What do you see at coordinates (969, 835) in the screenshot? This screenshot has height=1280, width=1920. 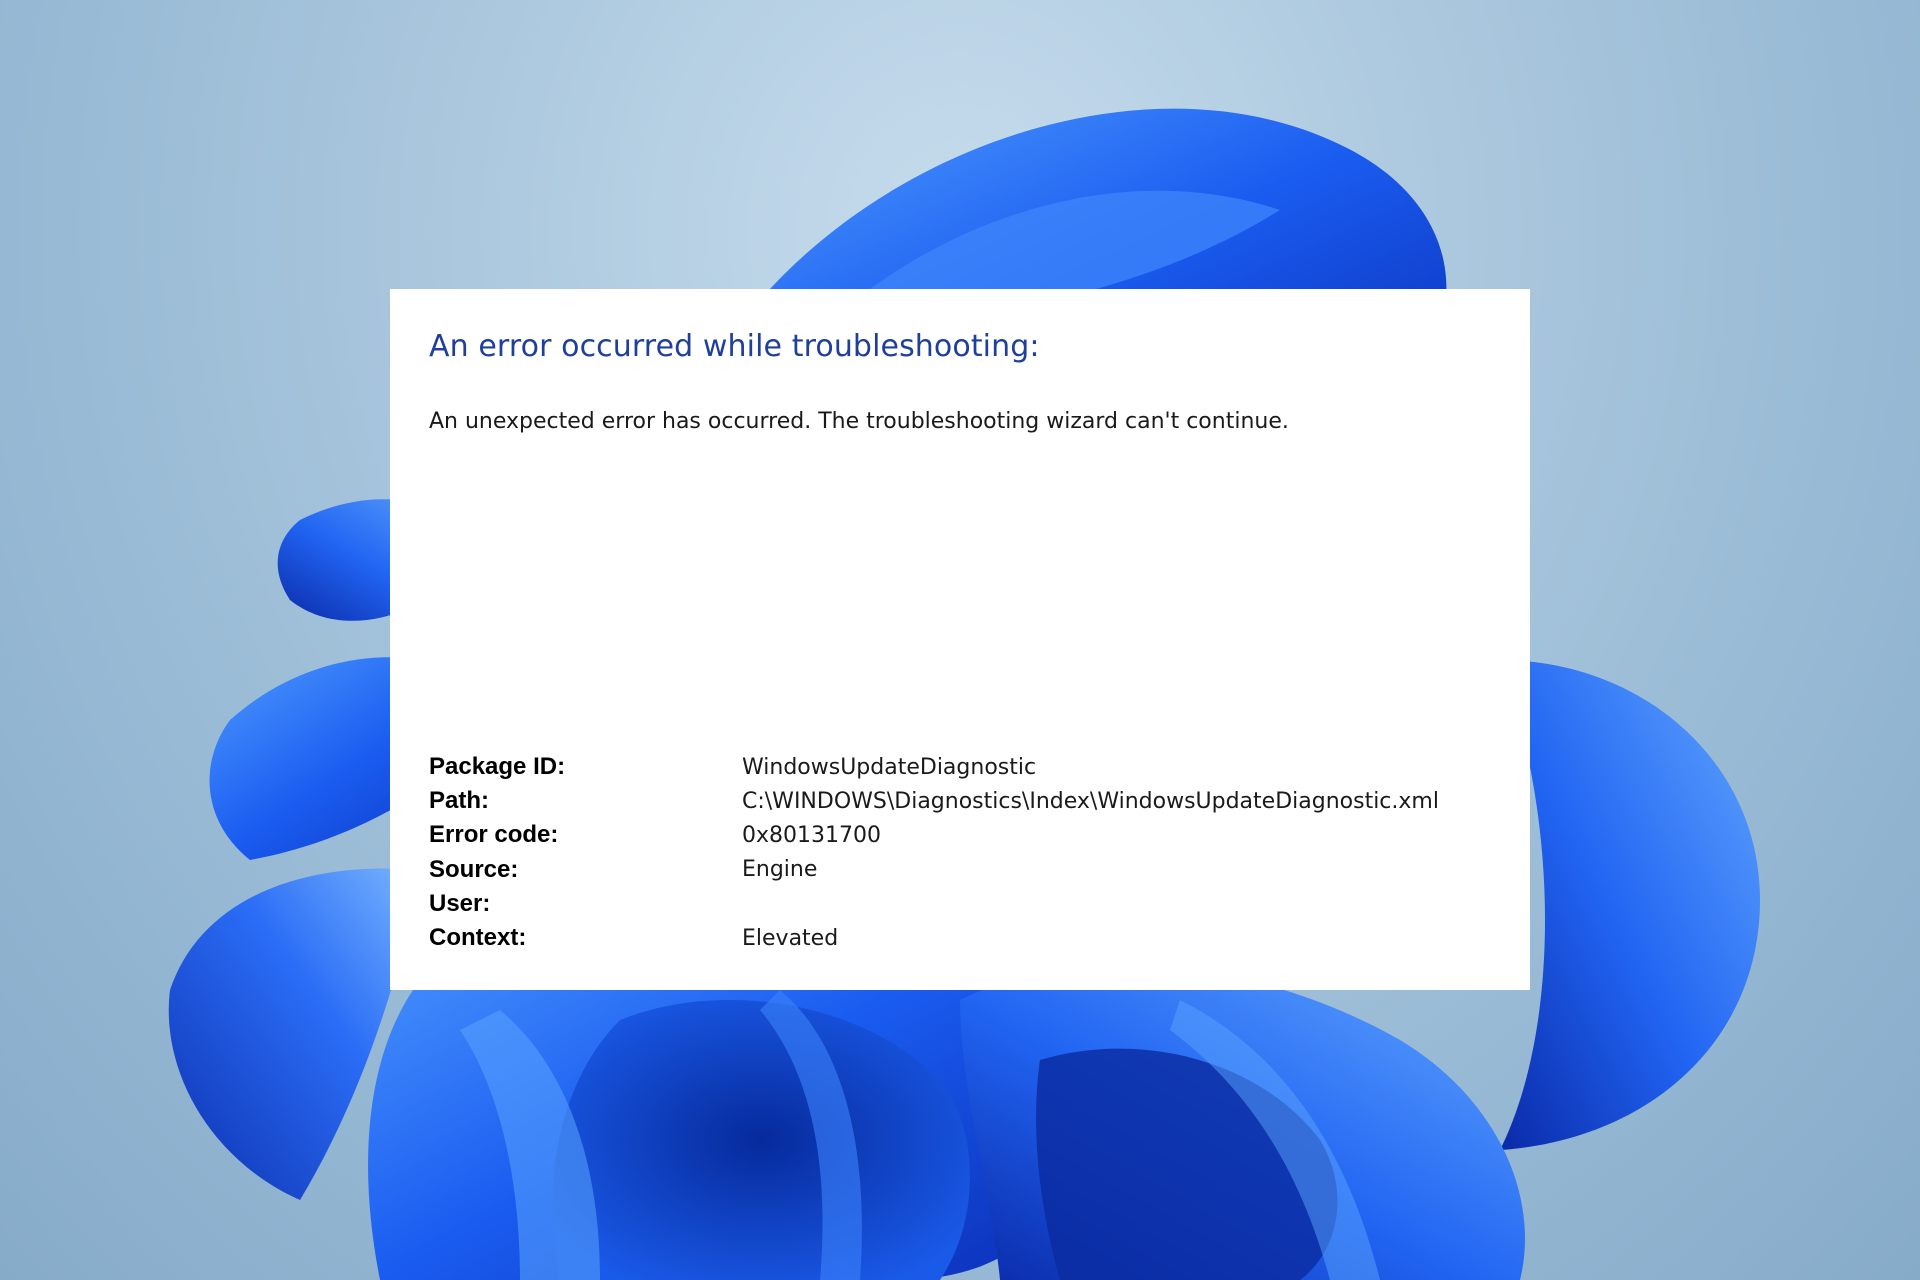 I see `detail-row-error-code: Error code: 0x80131700` at bounding box center [969, 835].